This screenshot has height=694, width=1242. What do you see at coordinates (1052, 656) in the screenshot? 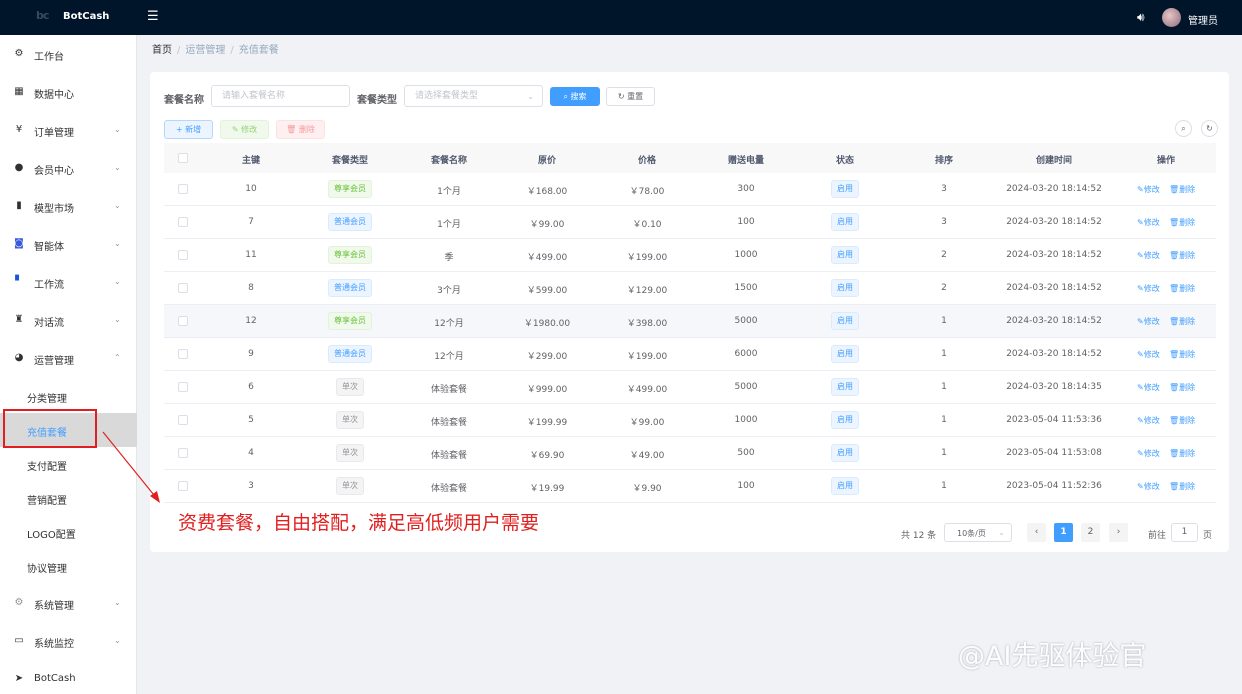
I see `watermark: @AI先驱体验官` at bounding box center [1052, 656].